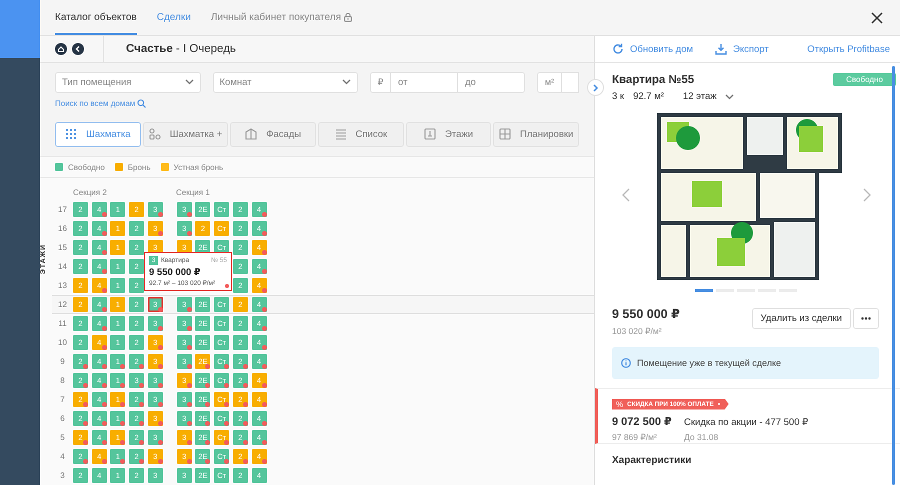 This screenshot has width=900, height=485. What do you see at coordinates (251, 134) in the screenshot?
I see `building-icon` at bounding box center [251, 134].